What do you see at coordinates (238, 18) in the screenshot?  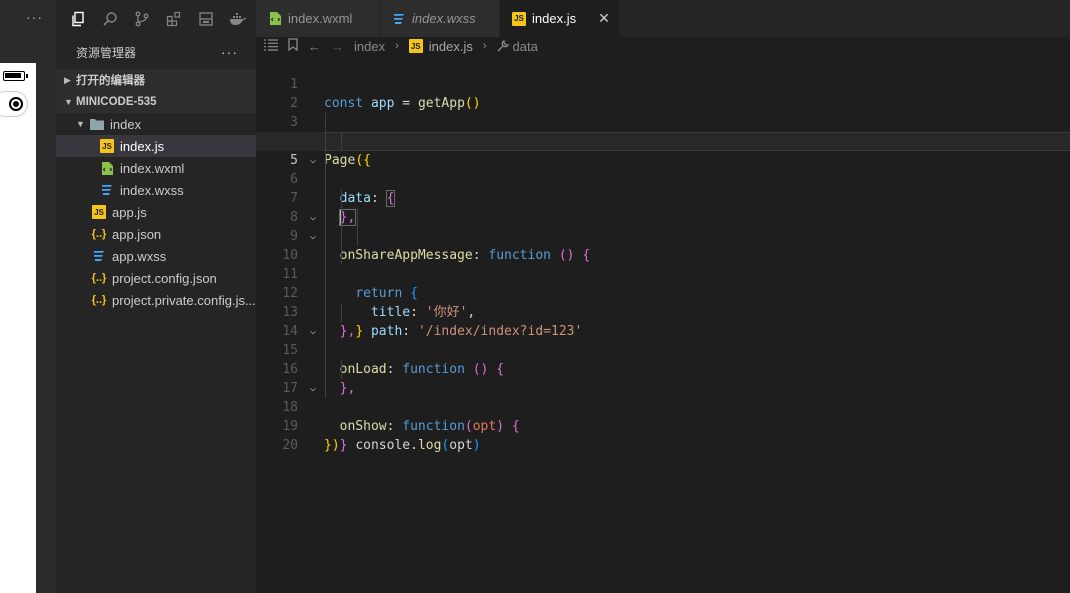 I see `docker-icon` at bounding box center [238, 18].